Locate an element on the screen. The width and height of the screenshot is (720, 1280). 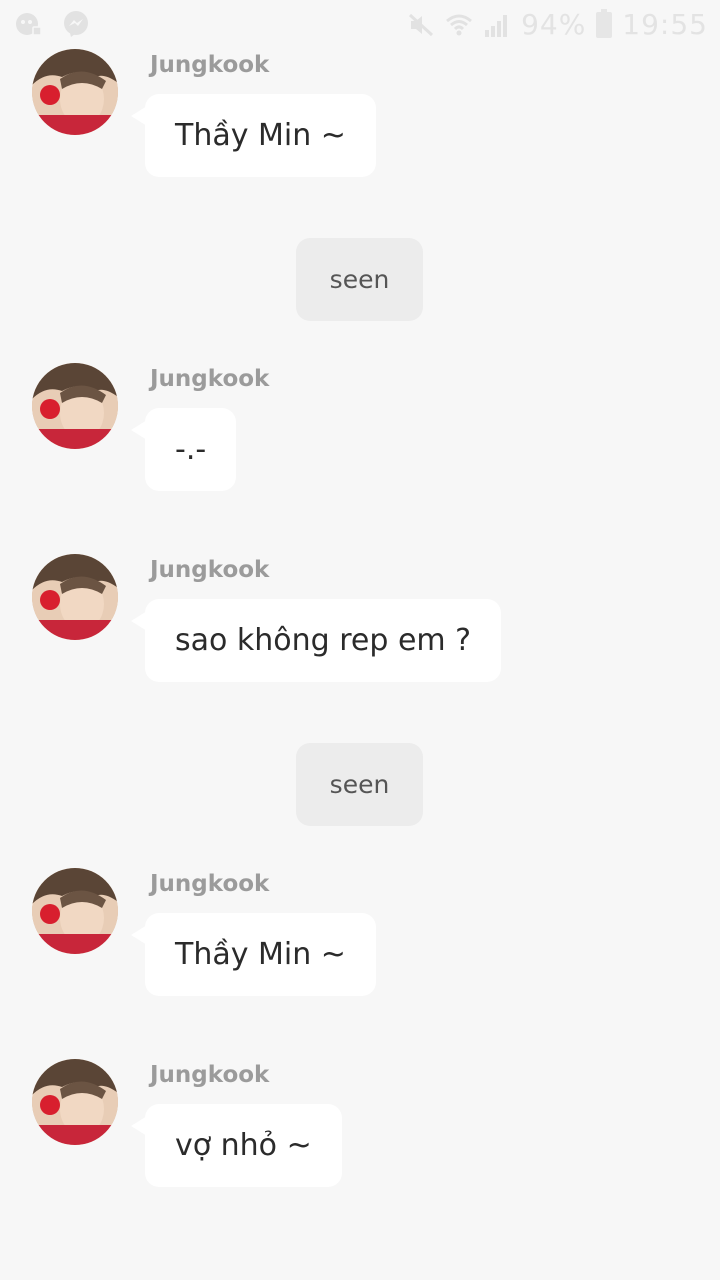
battery-icon is located at coordinates (604, 23).